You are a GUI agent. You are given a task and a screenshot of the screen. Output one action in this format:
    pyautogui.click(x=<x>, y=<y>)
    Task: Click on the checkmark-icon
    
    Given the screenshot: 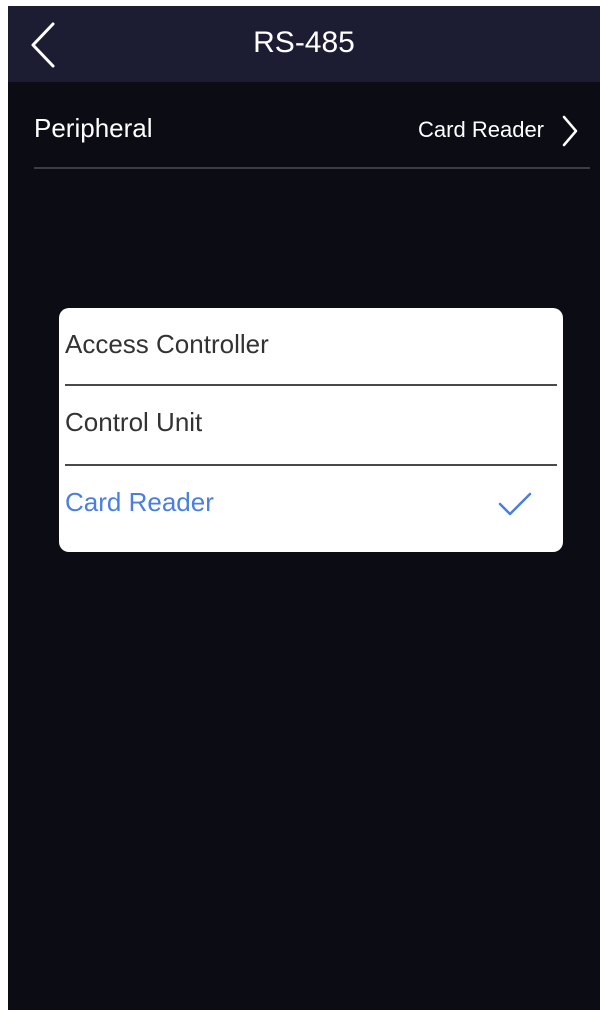 What is the action you would take?
    pyautogui.click(x=515, y=504)
    